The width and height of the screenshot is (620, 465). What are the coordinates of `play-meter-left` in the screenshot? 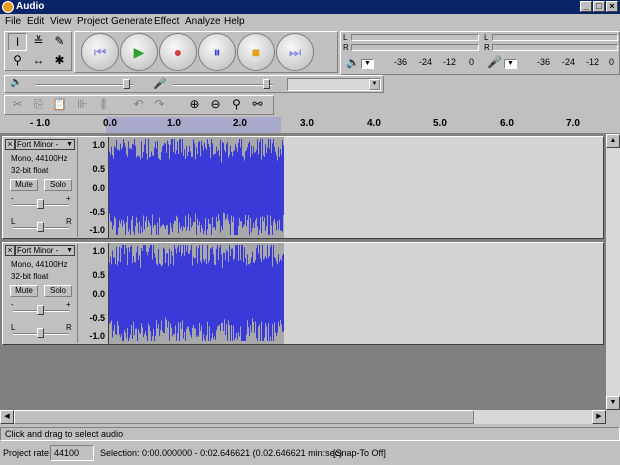 It's located at (415, 37).